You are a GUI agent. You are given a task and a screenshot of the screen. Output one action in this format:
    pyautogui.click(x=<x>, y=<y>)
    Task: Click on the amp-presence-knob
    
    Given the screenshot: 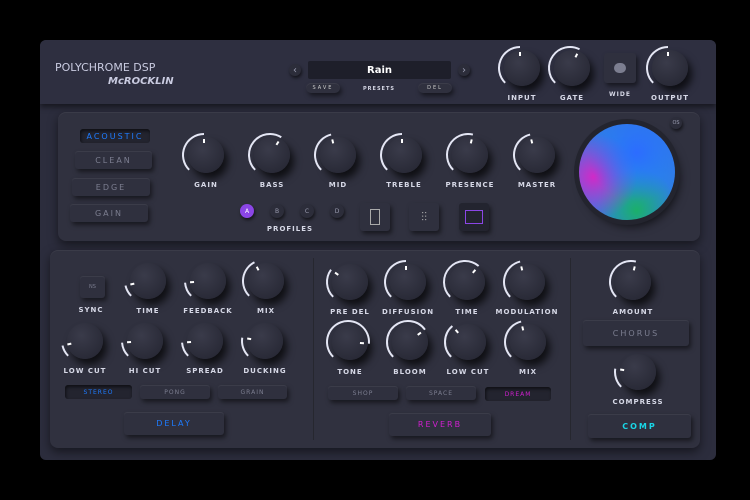 What is the action you would take?
    pyautogui.click(x=470, y=157)
    